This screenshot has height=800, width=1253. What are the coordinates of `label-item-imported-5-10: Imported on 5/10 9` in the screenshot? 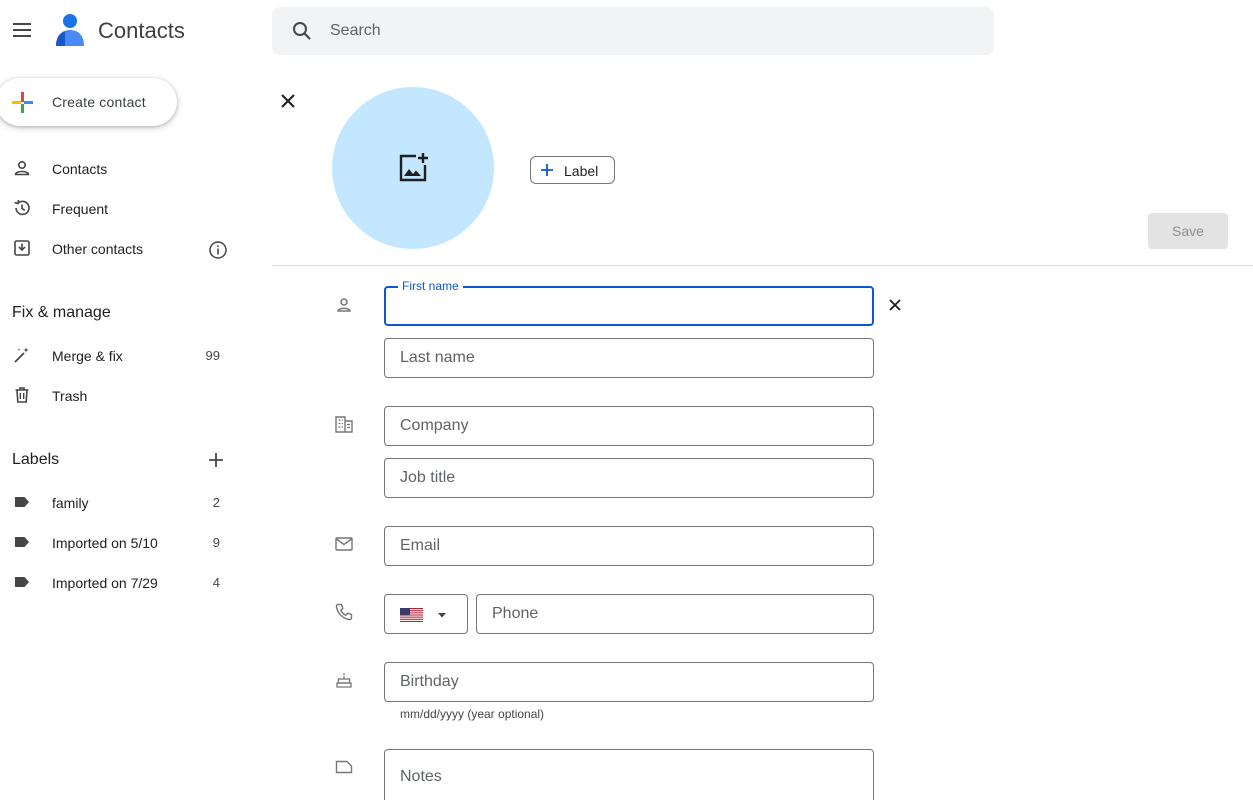 It's located at (120, 544).